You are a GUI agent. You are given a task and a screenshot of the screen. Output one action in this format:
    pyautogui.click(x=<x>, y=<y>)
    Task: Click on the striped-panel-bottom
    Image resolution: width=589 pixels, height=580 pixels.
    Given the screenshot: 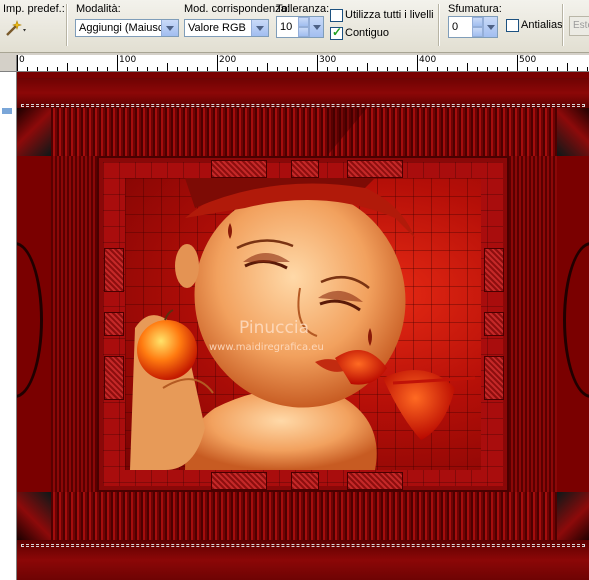 What is the action you would take?
    pyautogui.click(x=304, y=516)
    